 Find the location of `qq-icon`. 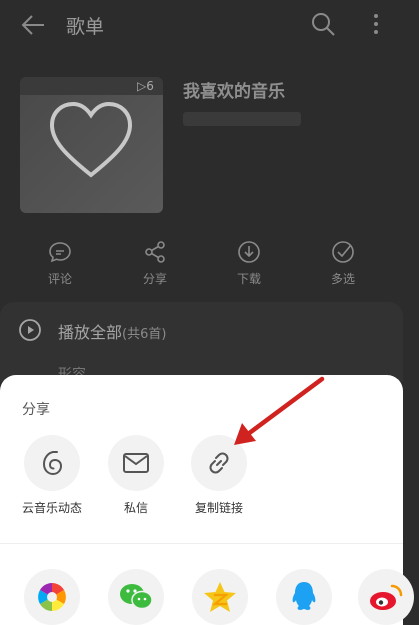

qq-icon is located at coordinates (304, 596).